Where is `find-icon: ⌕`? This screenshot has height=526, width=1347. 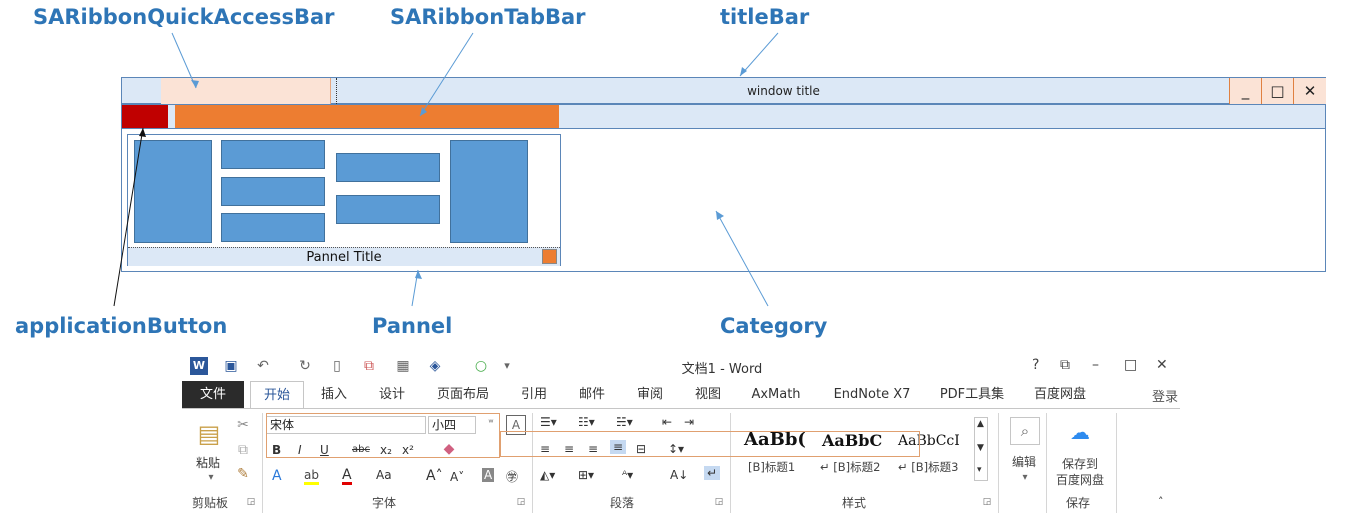 find-icon: ⌕ is located at coordinates (1025, 431).